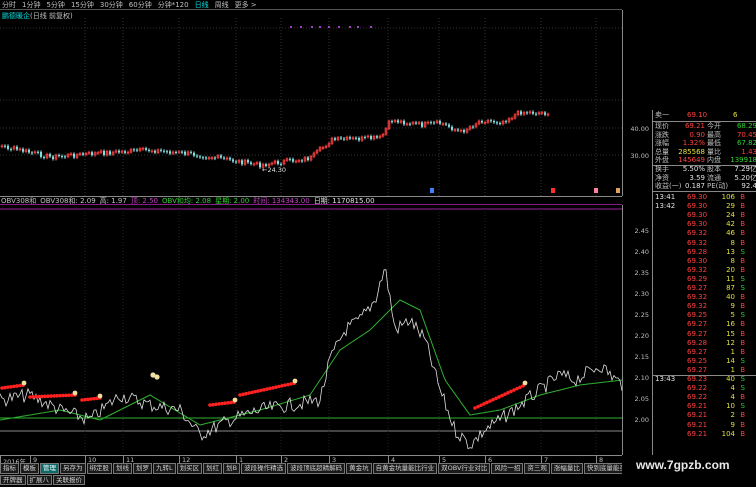 The height and width of the screenshot is (487, 756). What do you see at coordinates (405, 468) in the screenshot?
I see `indicator-tab: 自黄金坑量能比行业` at bounding box center [405, 468].